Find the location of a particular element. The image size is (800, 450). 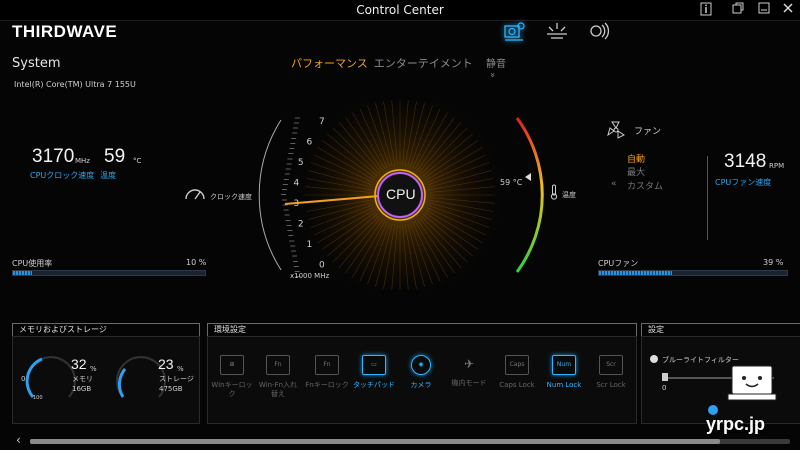

num-lock-toggle: Num Num Lock is located at coordinates (564, 372).